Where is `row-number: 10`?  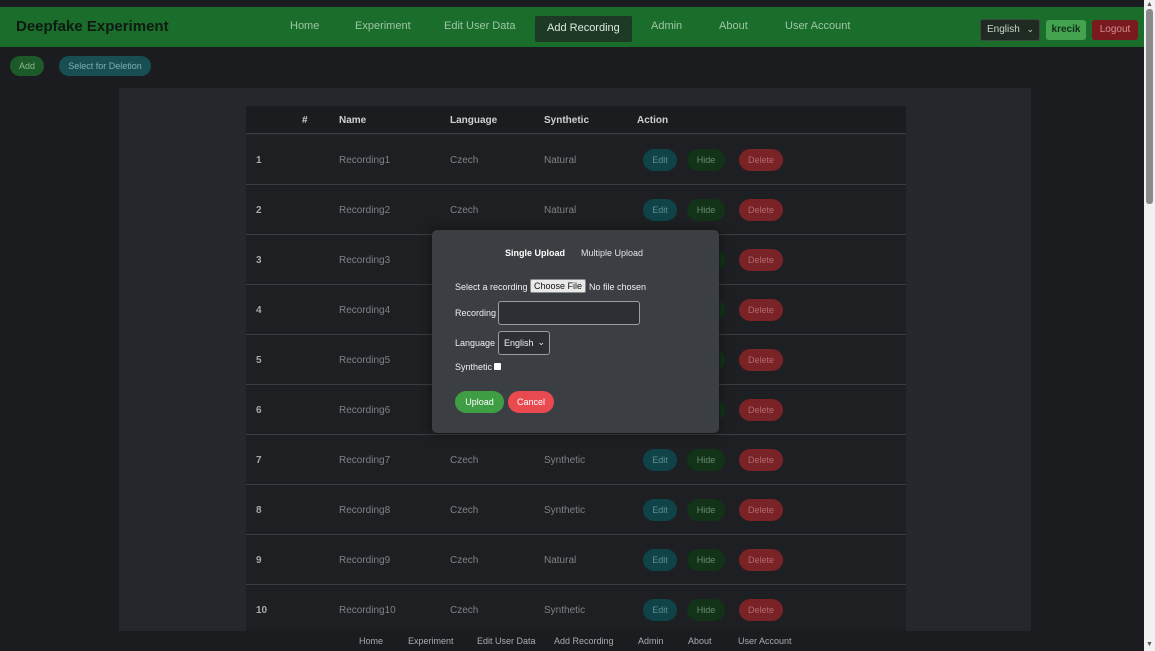 row-number: 10 is located at coordinates (262, 610).